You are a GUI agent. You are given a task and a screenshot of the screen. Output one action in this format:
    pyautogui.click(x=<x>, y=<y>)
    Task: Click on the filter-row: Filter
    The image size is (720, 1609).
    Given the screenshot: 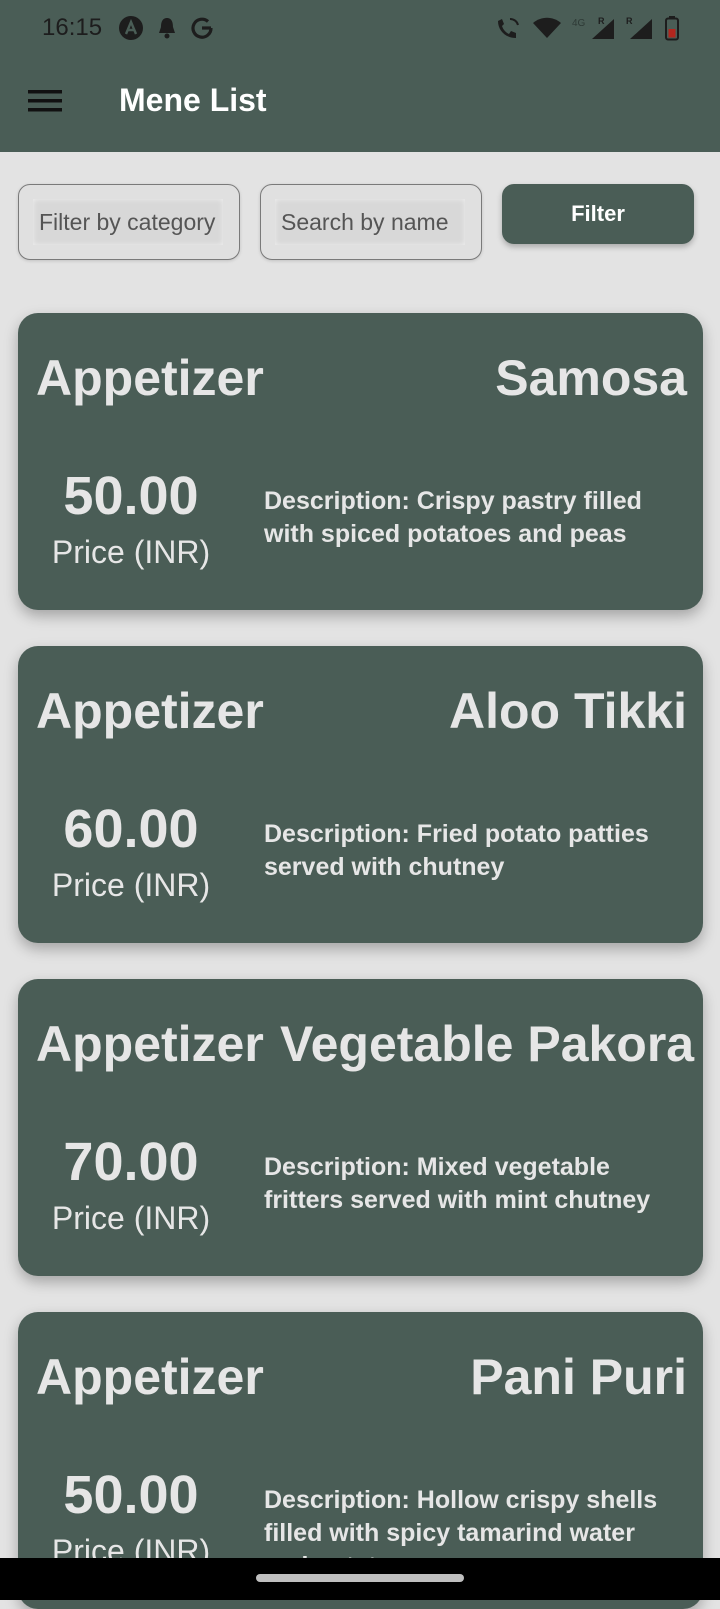 What is the action you would take?
    pyautogui.click(x=360, y=223)
    